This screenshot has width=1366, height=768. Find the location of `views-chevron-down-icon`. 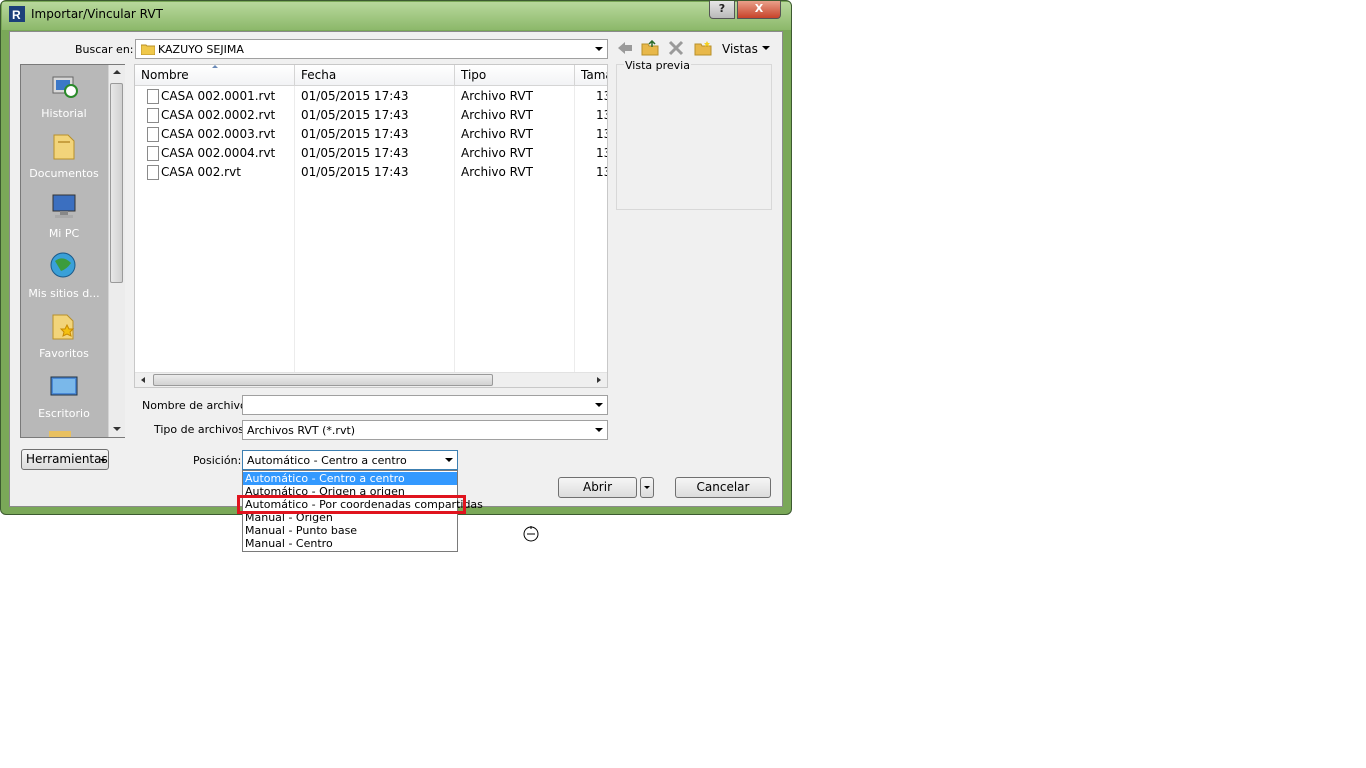

views-chevron-down-icon is located at coordinates (766, 48).